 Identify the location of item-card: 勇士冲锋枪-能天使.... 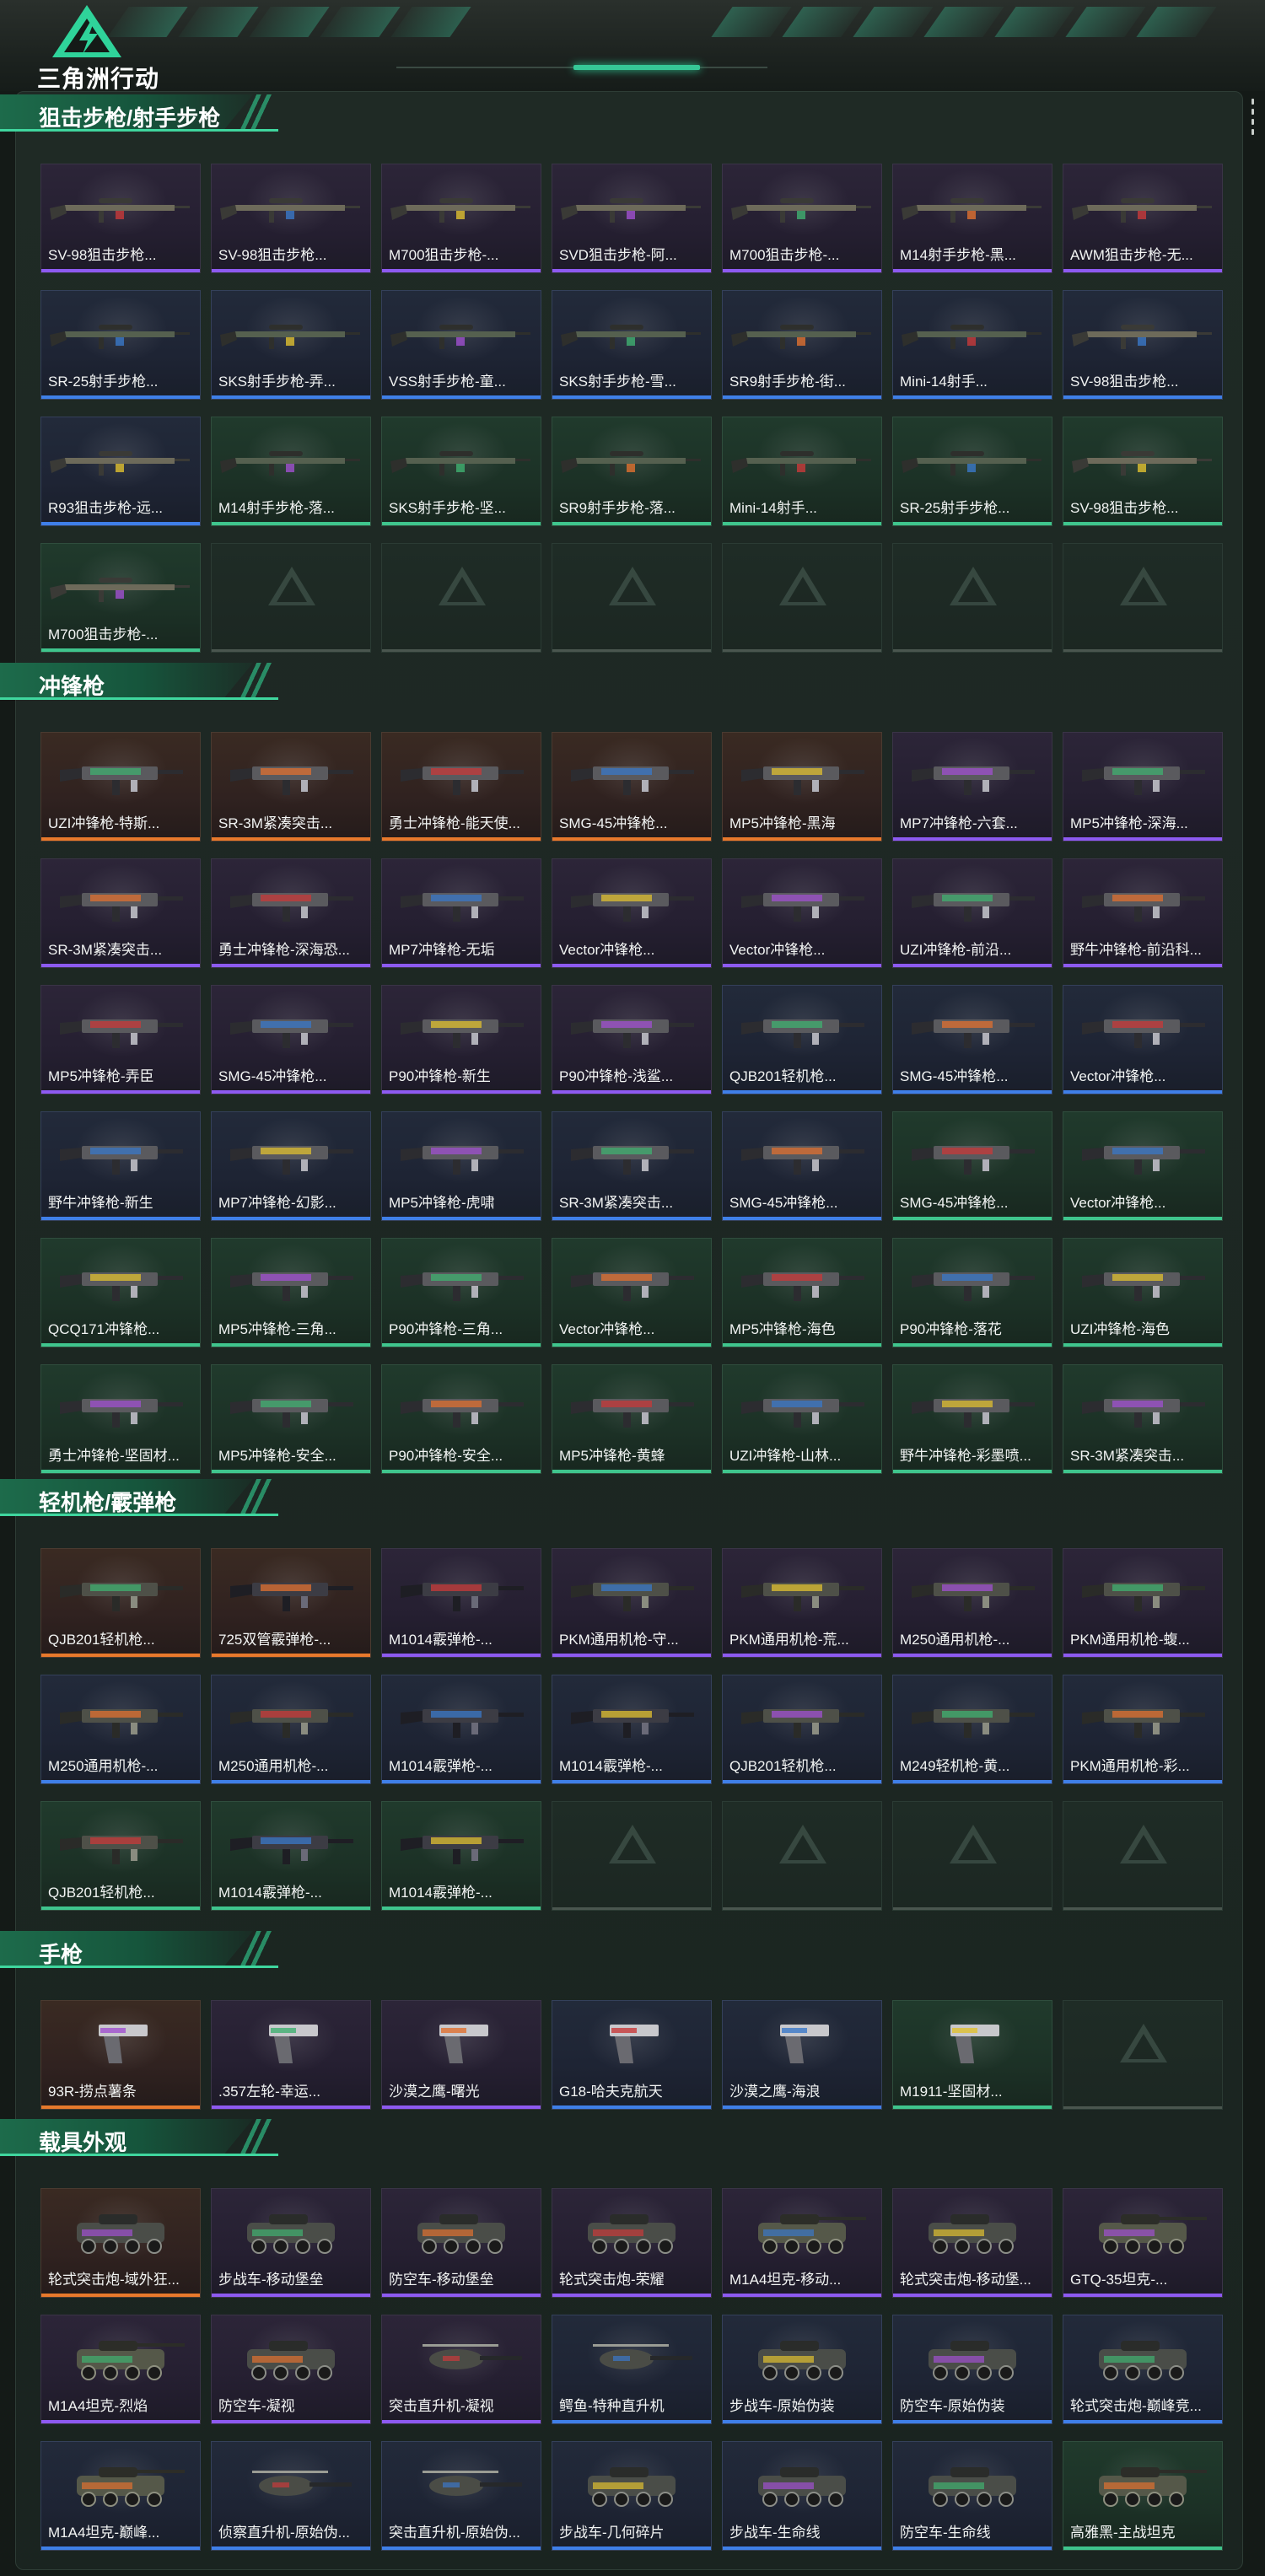
(461, 787).